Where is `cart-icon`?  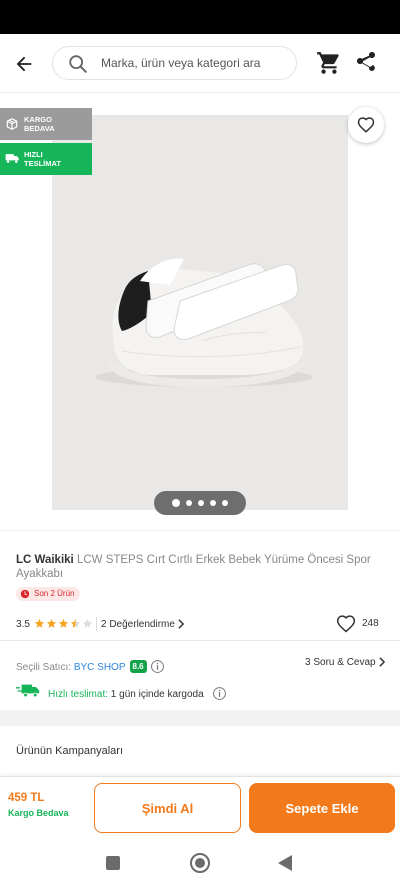
cart-icon is located at coordinates (328, 63).